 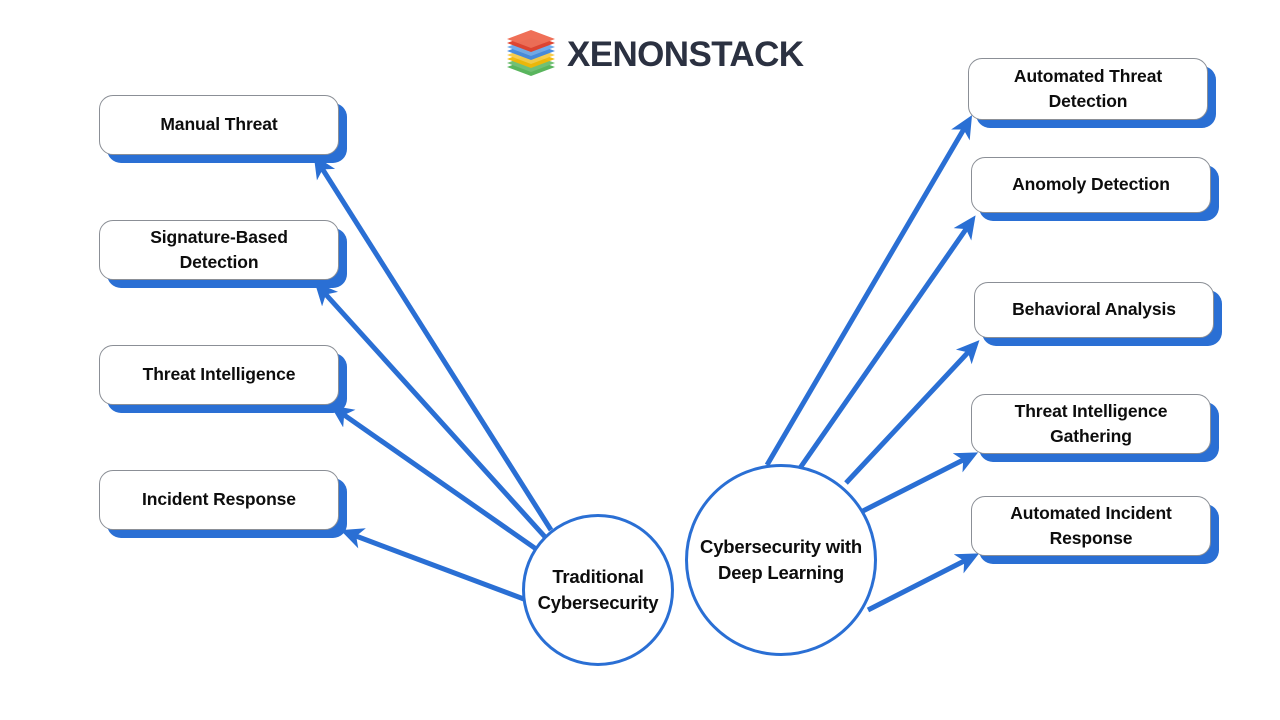 What do you see at coordinates (443, 569) in the screenshot?
I see `arrow-traditional-cybersecurity-to-incident-response` at bounding box center [443, 569].